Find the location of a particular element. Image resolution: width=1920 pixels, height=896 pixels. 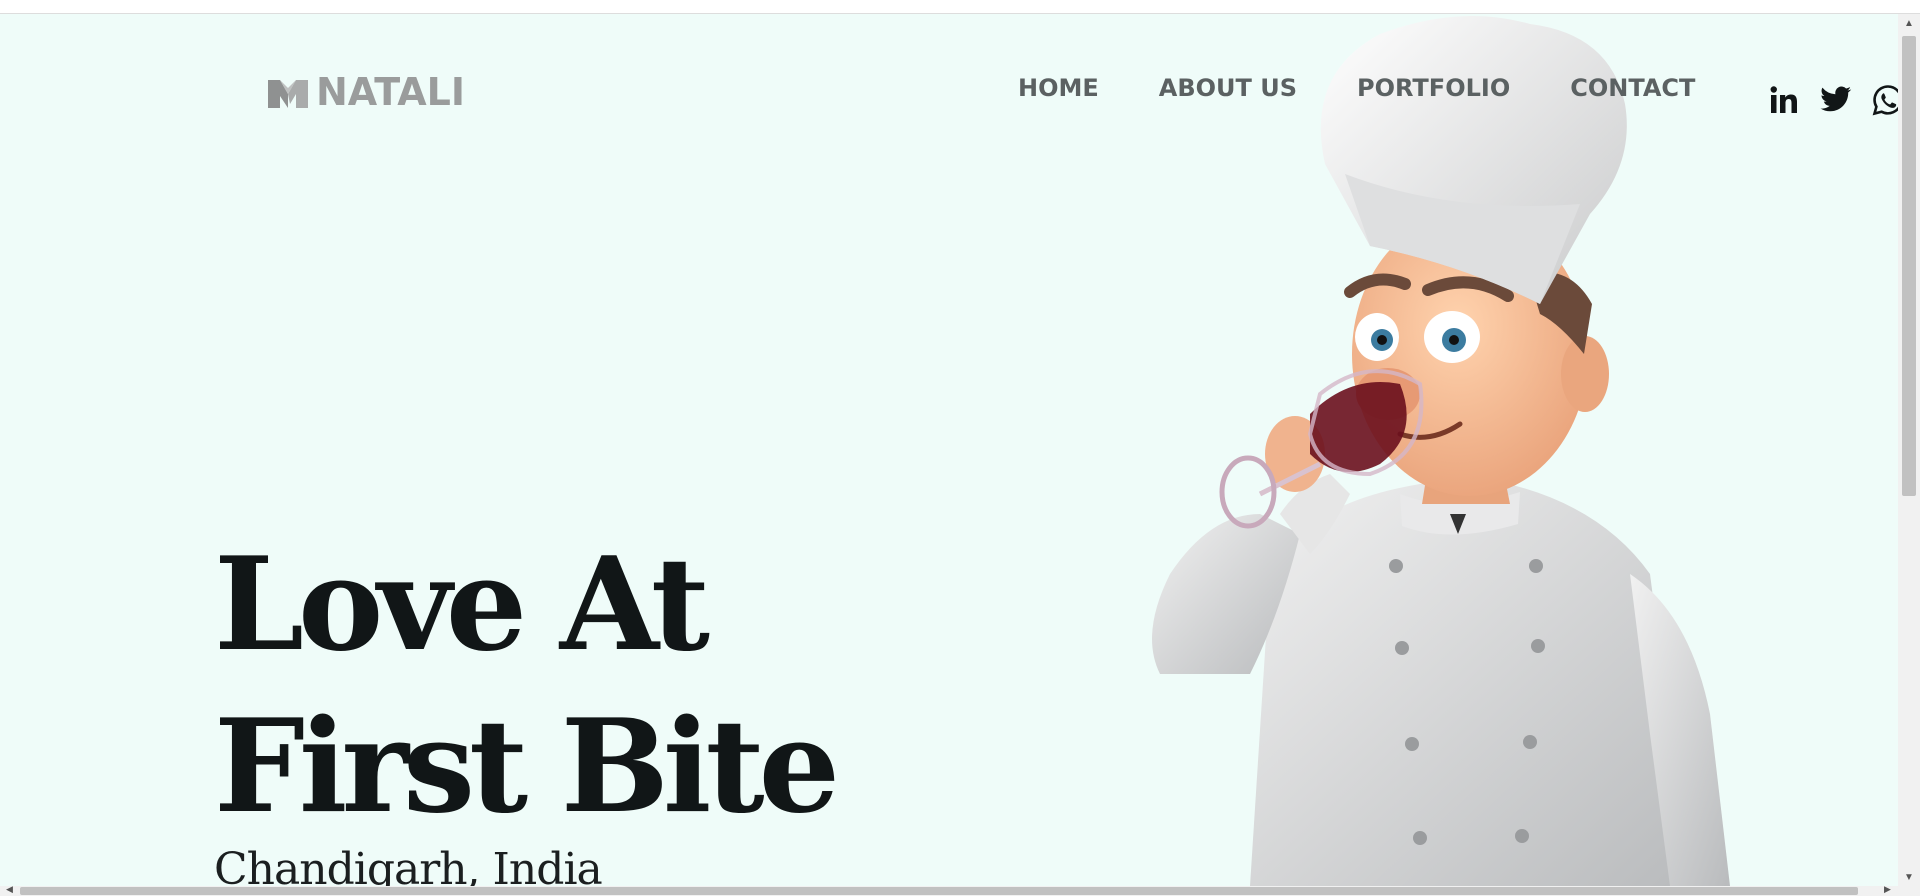

twitter-icon is located at coordinates (1836, 100).